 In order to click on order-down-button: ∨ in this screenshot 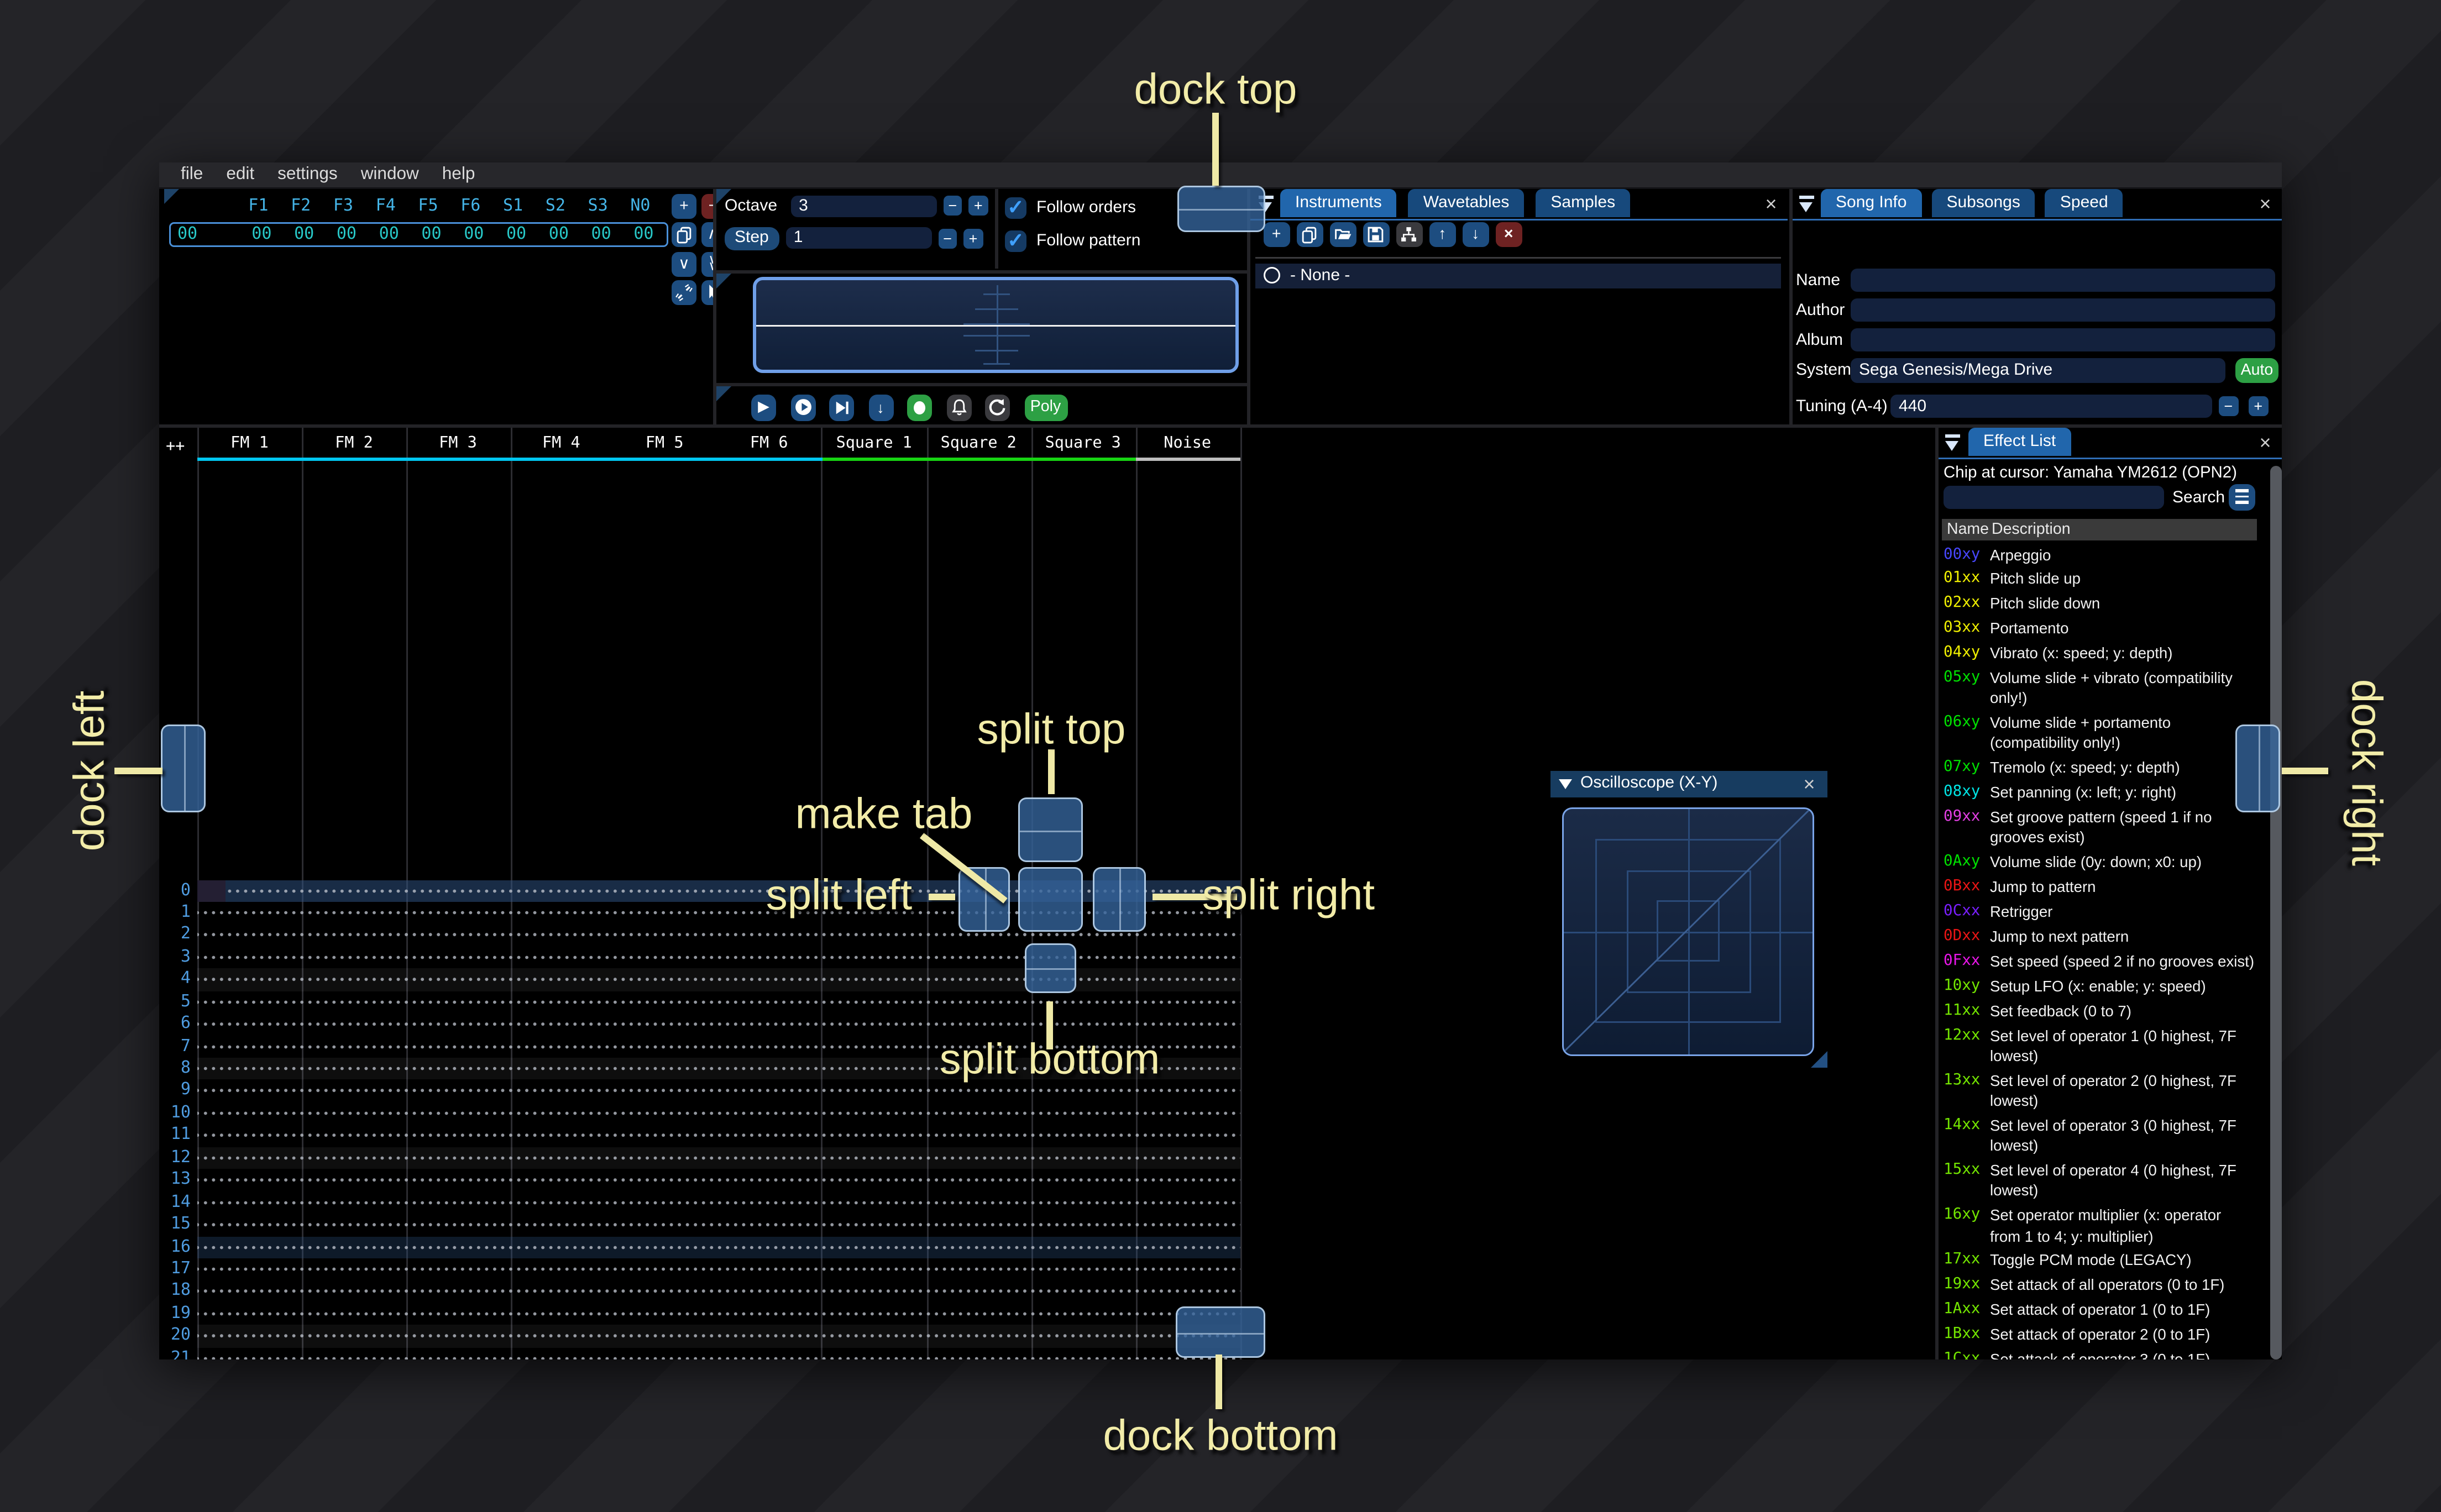, I will do `click(684, 263)`.